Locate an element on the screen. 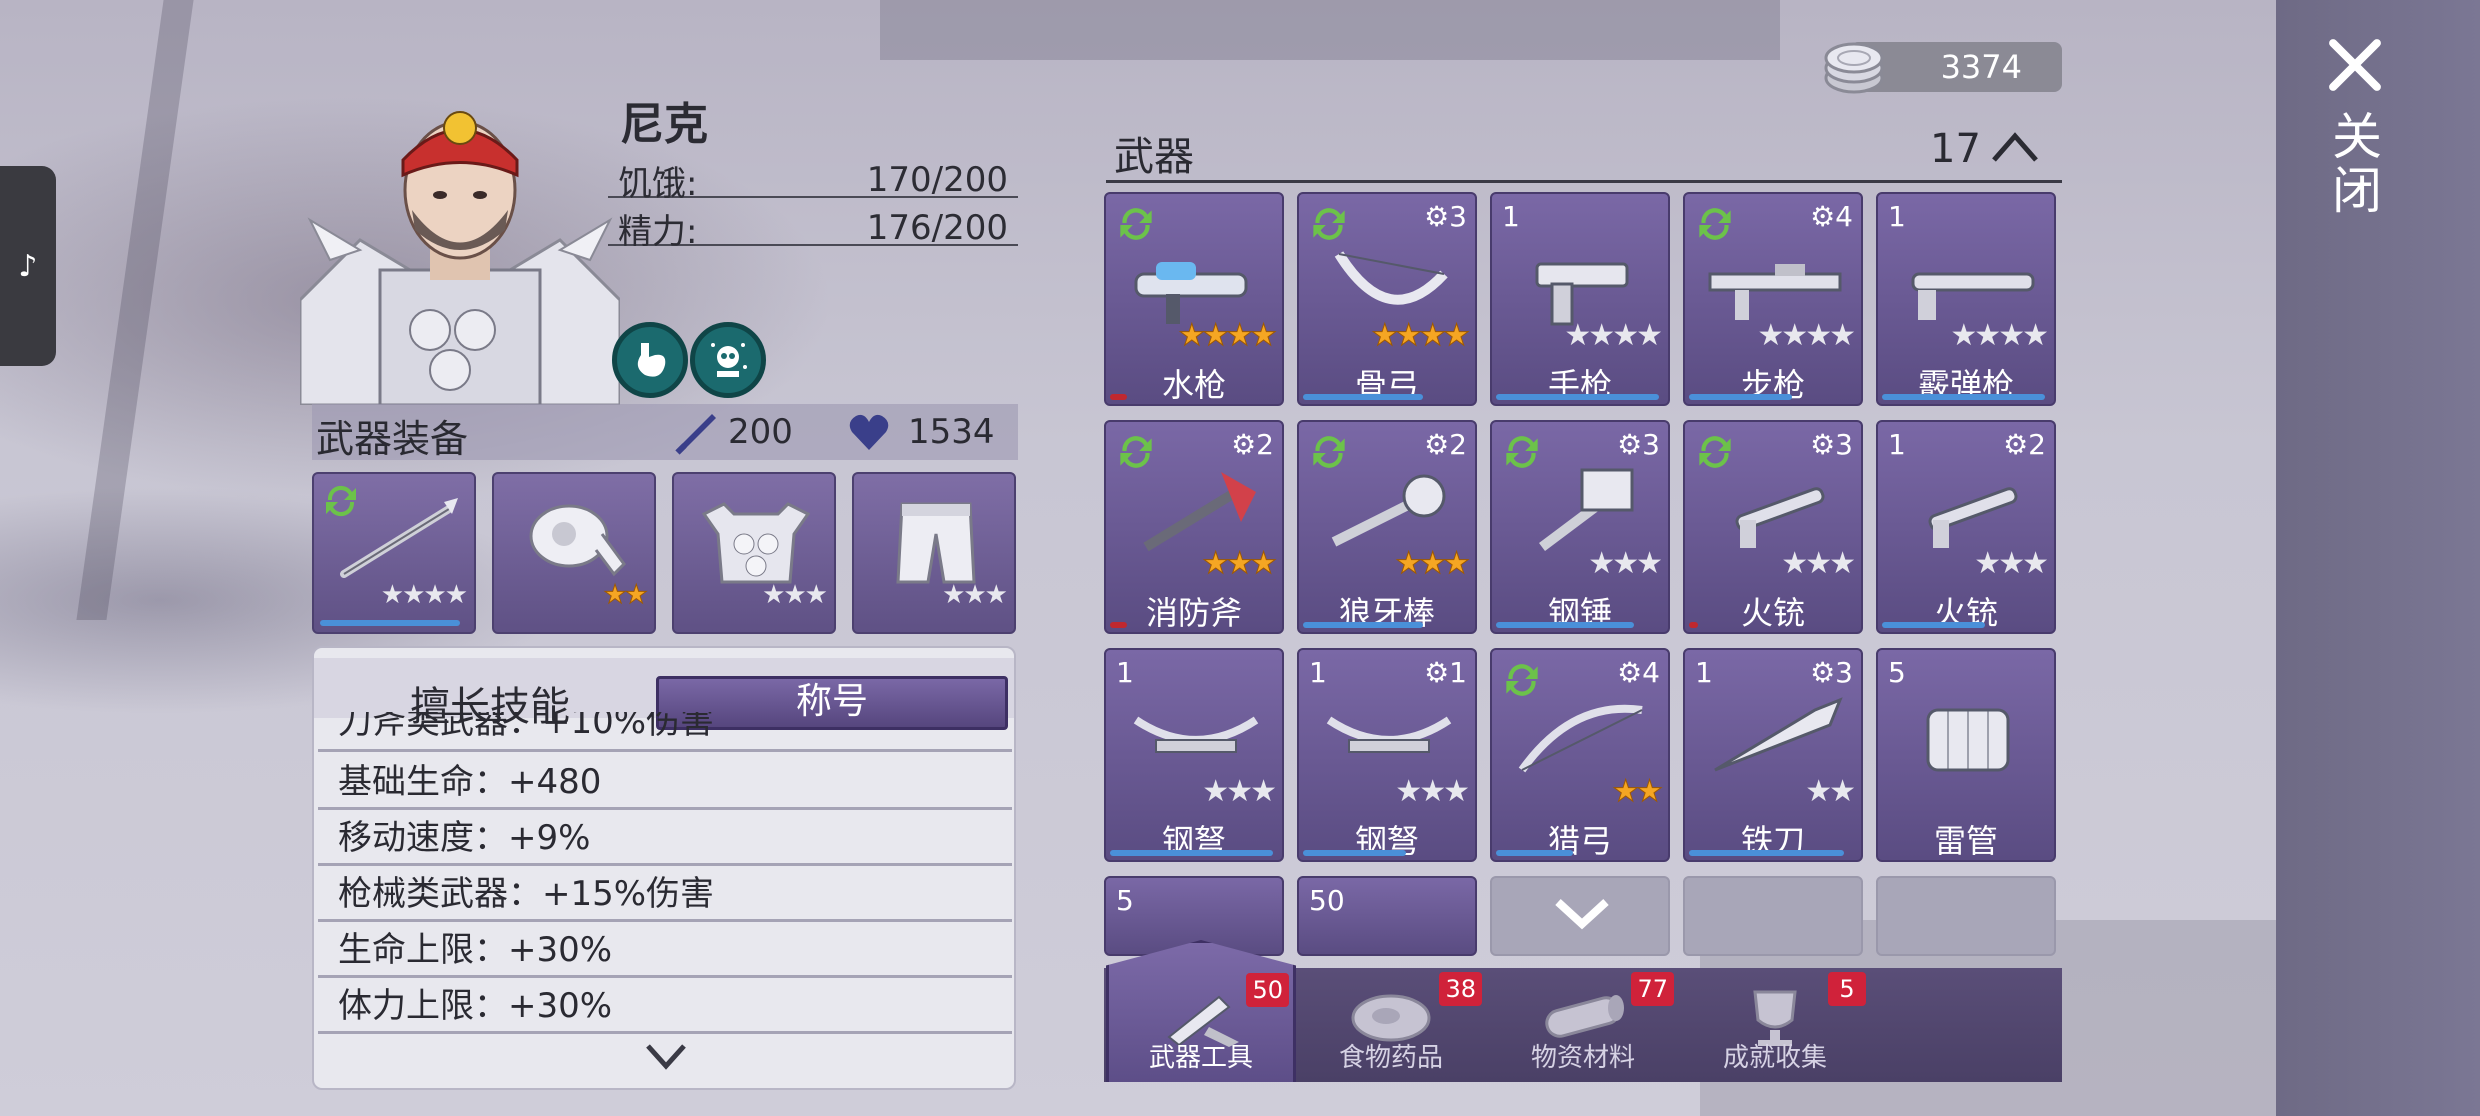  weapon-item: ⚙4 ★★ 猎弓 is located at coordinates (1580, 755).